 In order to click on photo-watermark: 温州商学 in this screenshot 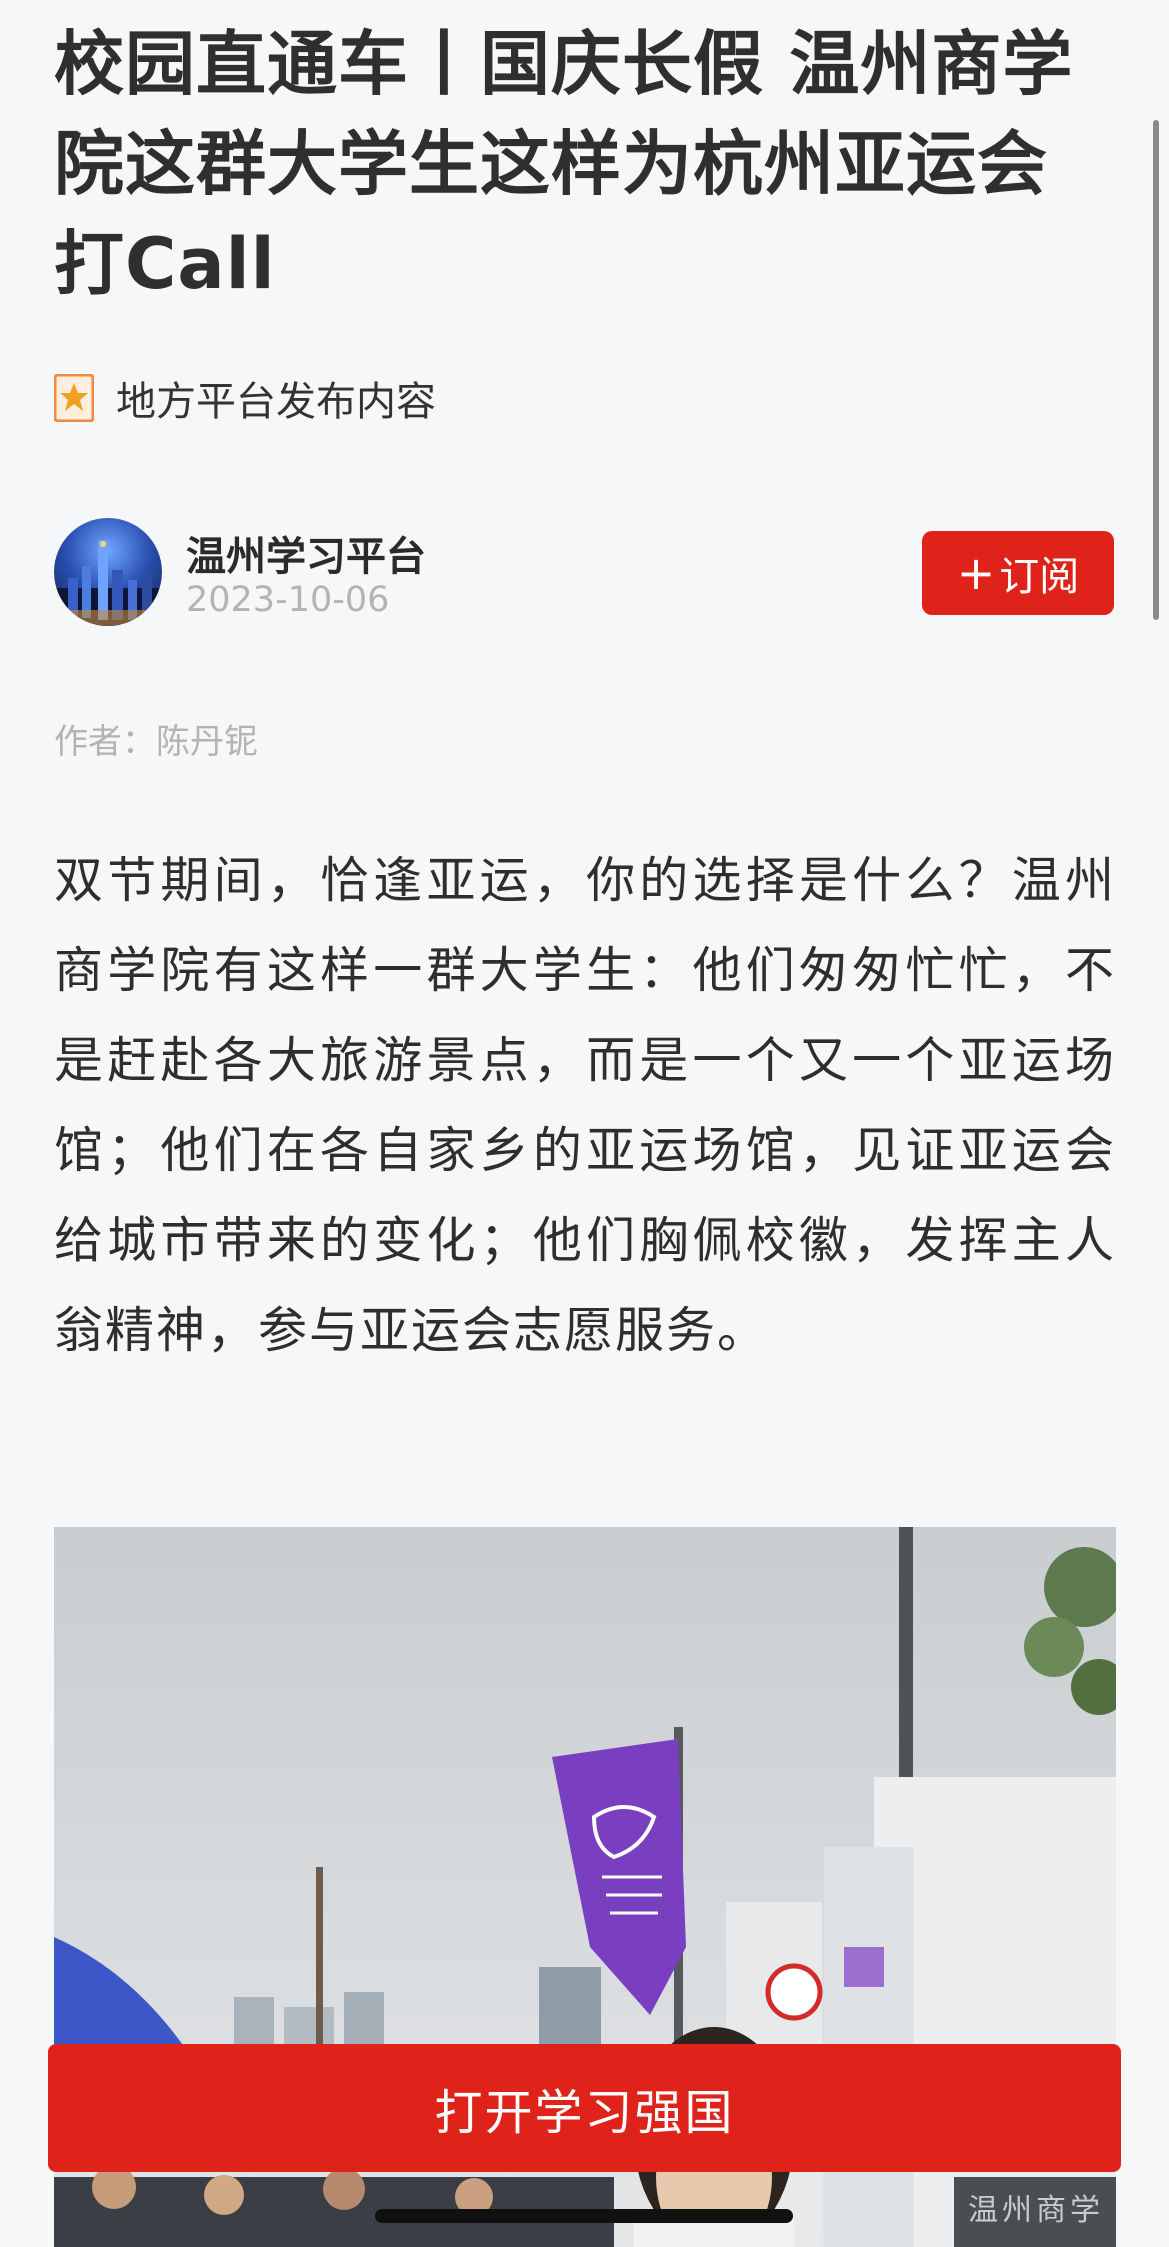, I will do `click(1036, 2210)`.